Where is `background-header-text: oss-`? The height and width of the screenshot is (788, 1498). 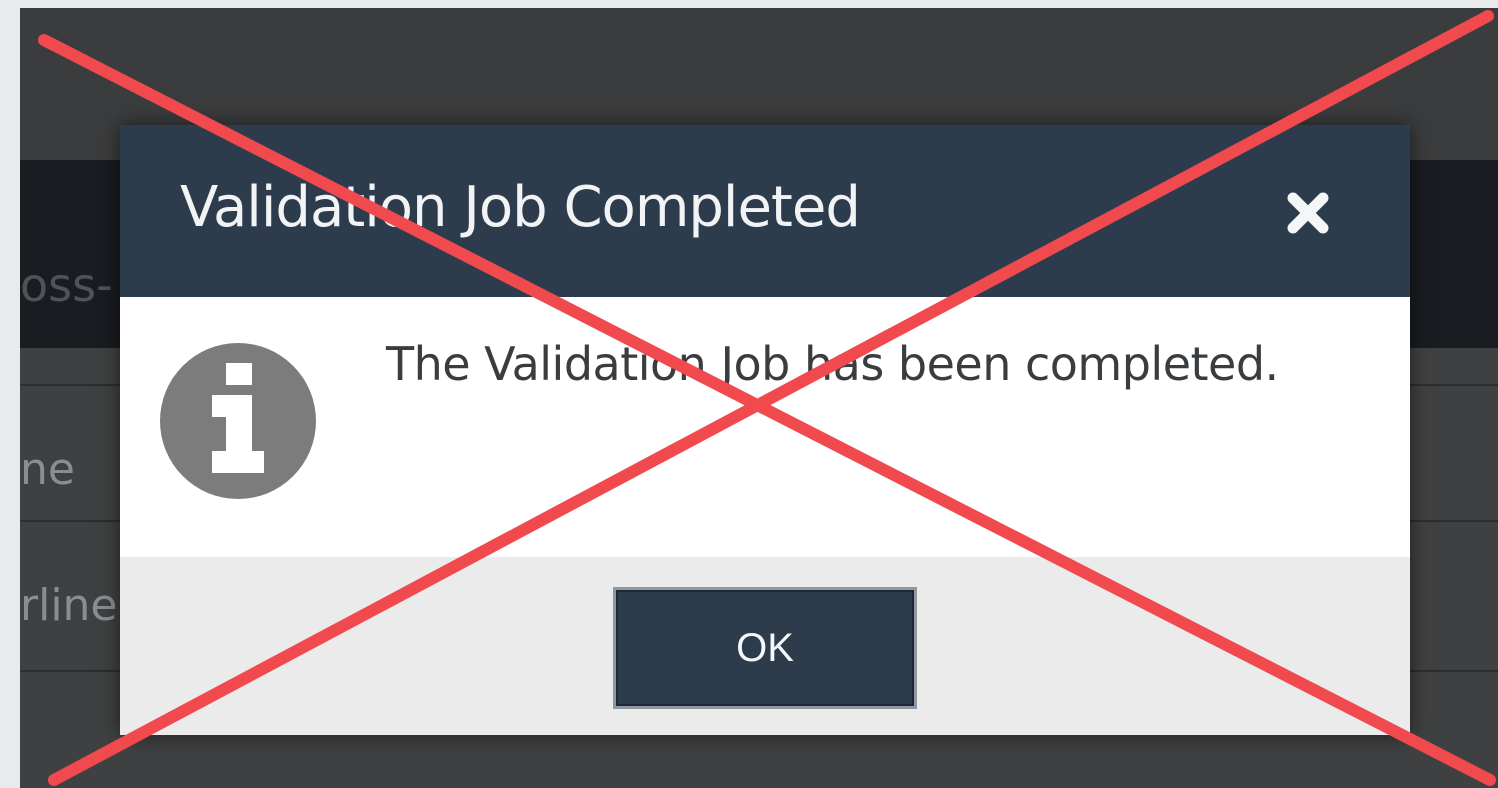
background-header-text: oss- is located at coordinates (66, 285).